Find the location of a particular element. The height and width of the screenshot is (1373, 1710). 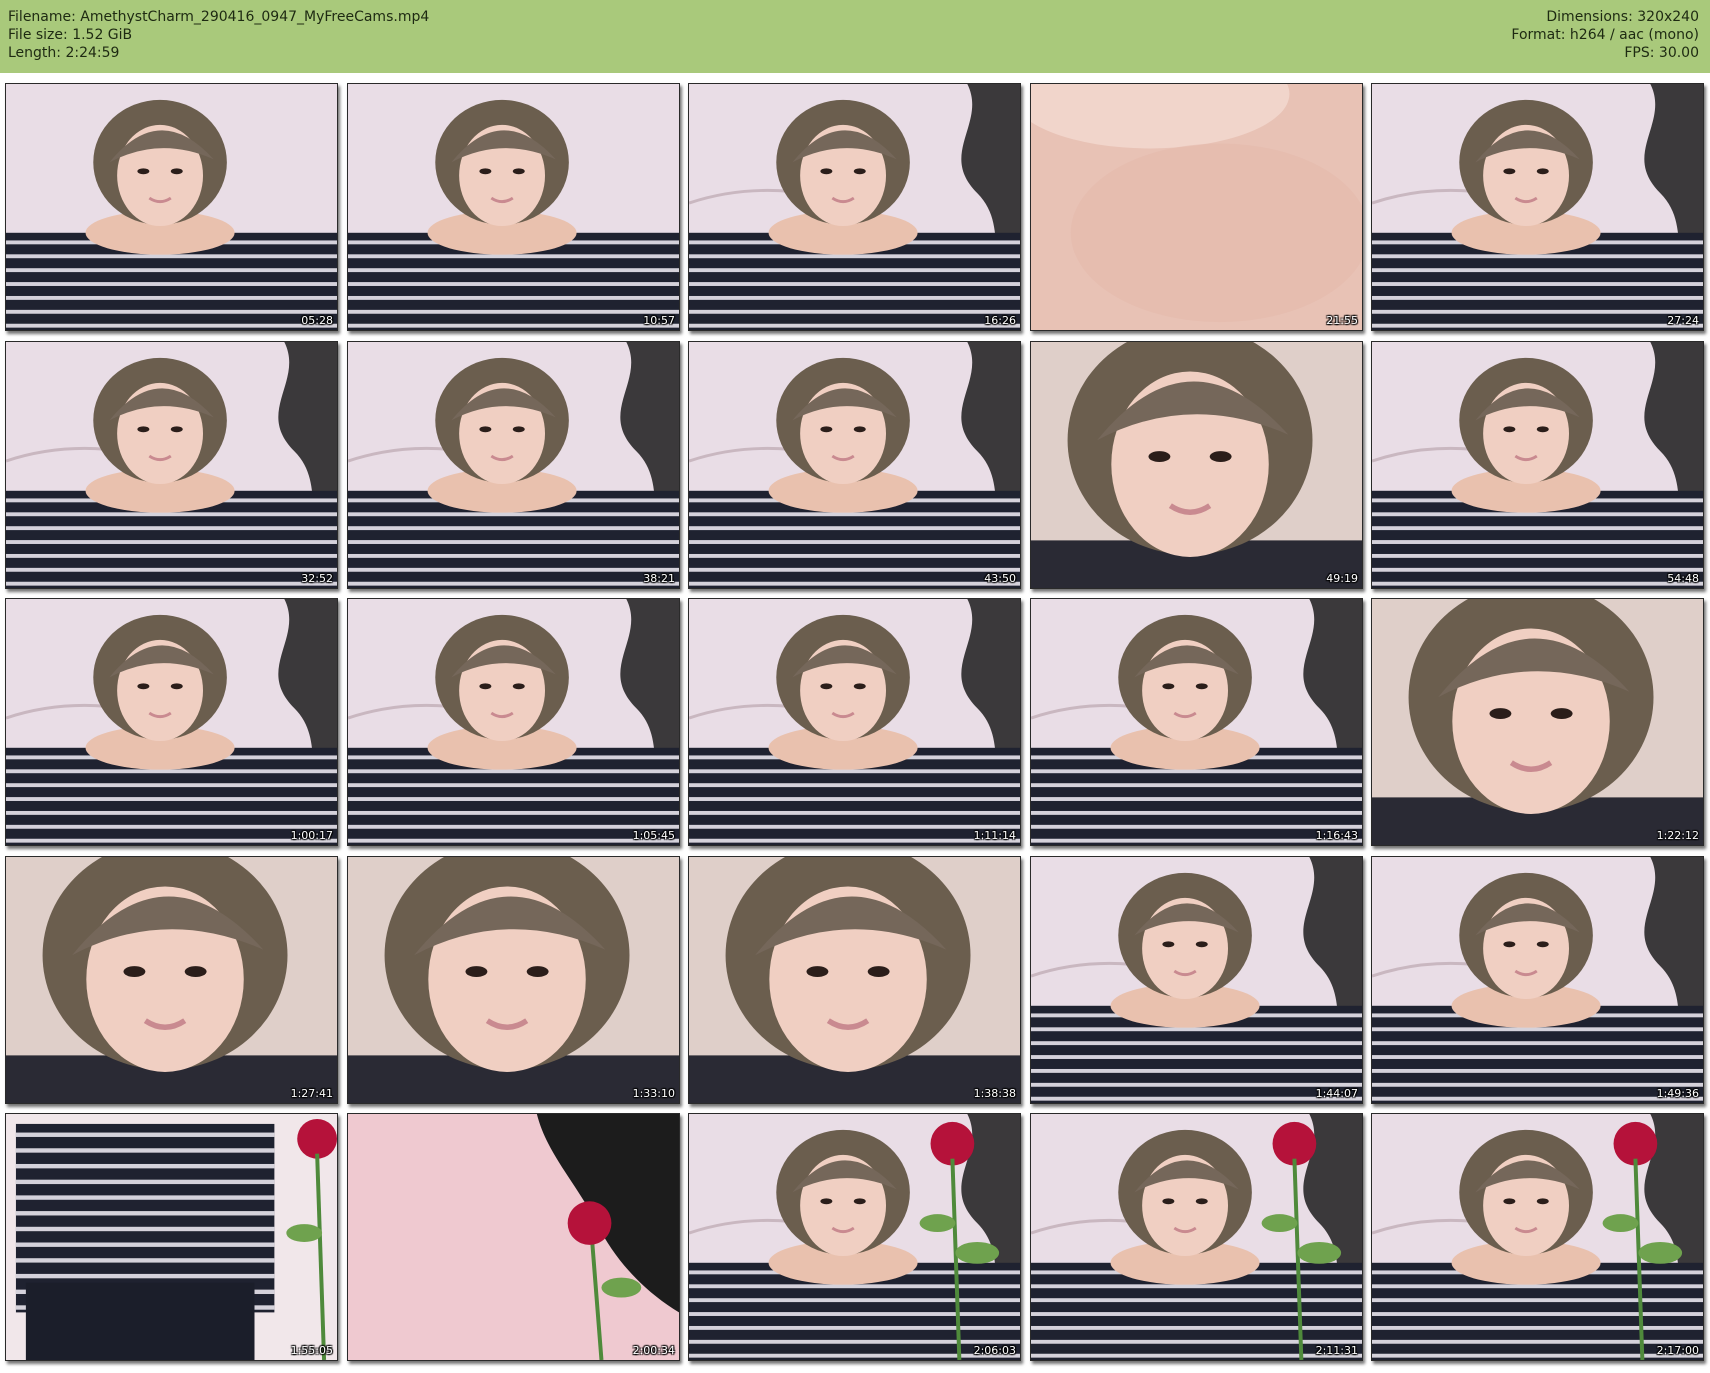

video-thumbnail: 1:49:36 is located at coordinates (1537, 980).